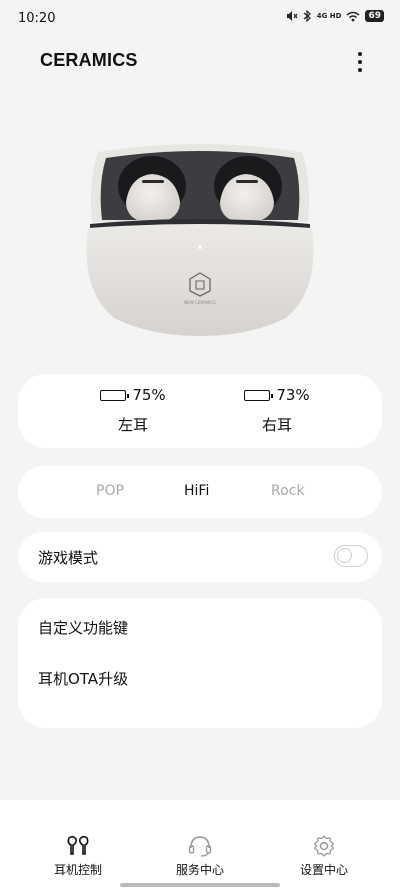 The image size is (400, 889). Describe the element at coordinates (353, 16) in the screenshot. I see `wifi-icon` at that location.